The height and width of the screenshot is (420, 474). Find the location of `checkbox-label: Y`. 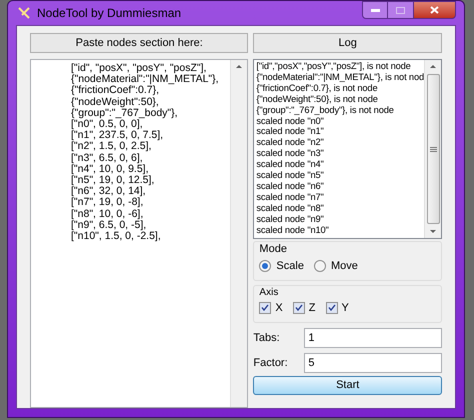

checkbox-label: Y is located at coordinates (345, 308).